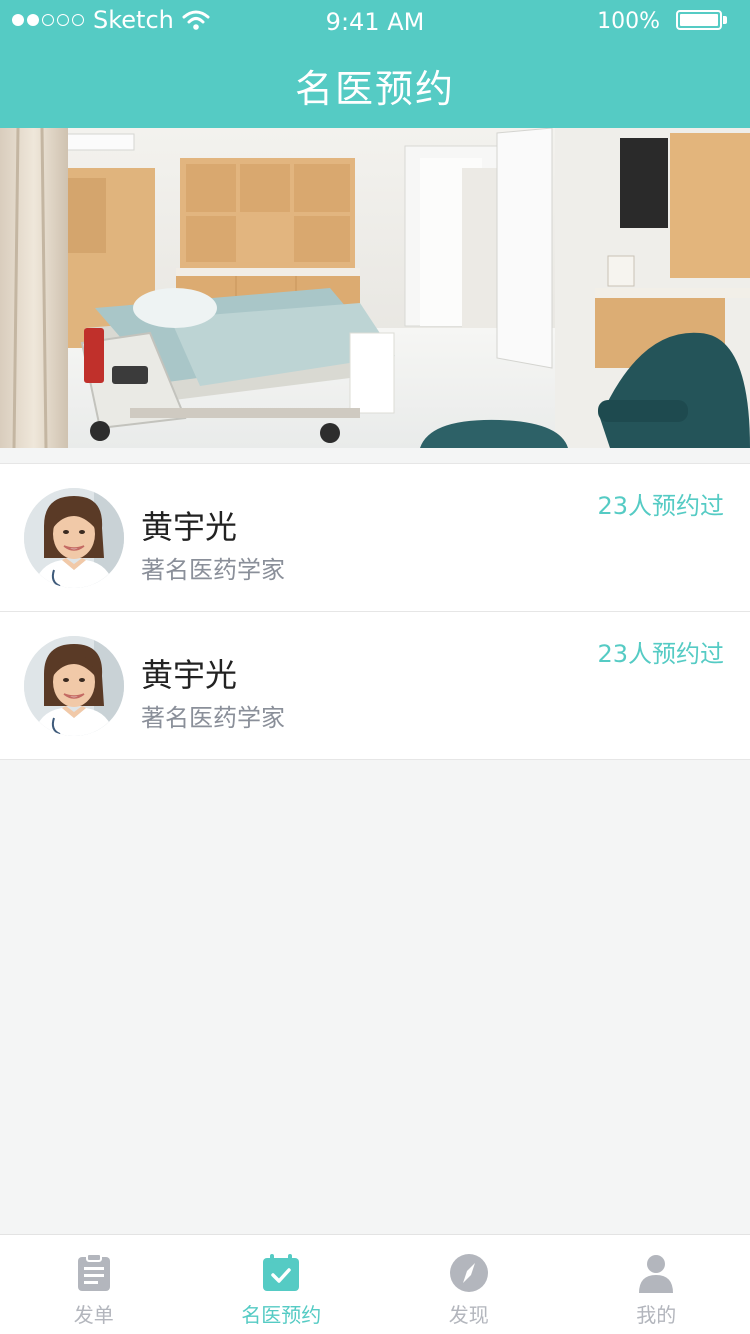 The image size is (750, 1334). What do you see at coordinates (699, 20) in the screenshot?
I see `battery-icon` at bounding box center [699, 20].